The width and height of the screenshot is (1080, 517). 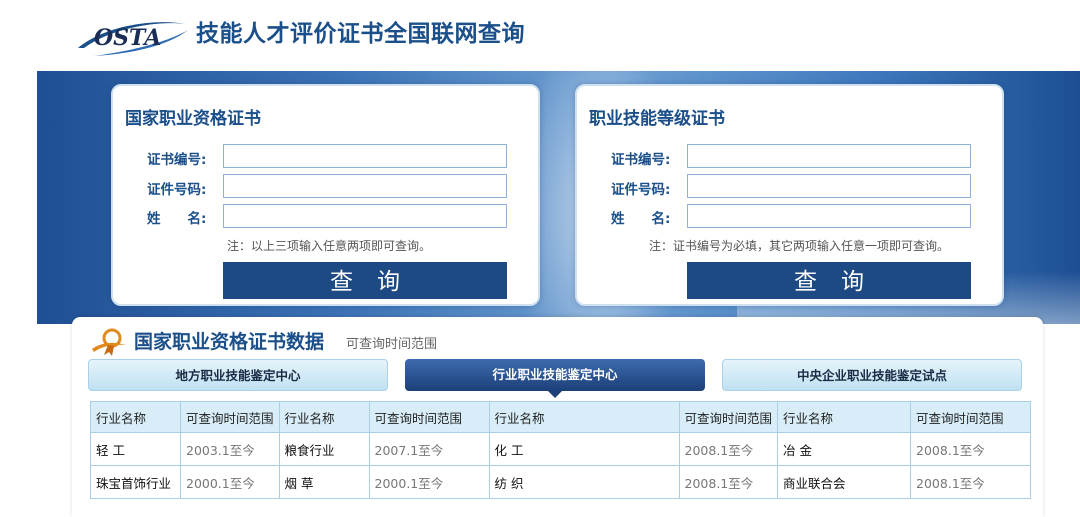 What do you see at coordinates (657, 119) in the screenshot?
I see `card-title: 职业技能等级证书` at bounding box center [657, 119].